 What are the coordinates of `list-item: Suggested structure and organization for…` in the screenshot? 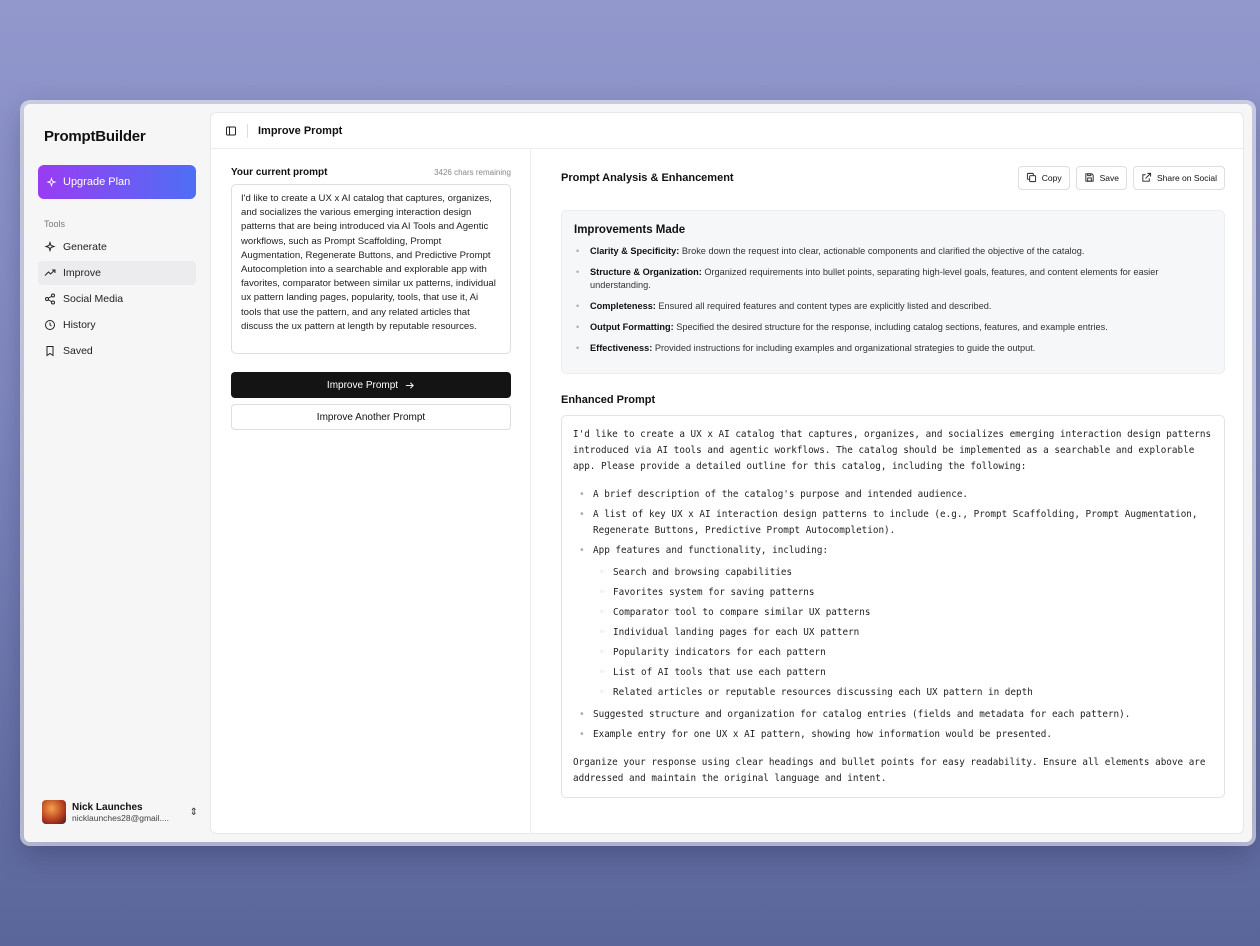 It's located at (893, 715).